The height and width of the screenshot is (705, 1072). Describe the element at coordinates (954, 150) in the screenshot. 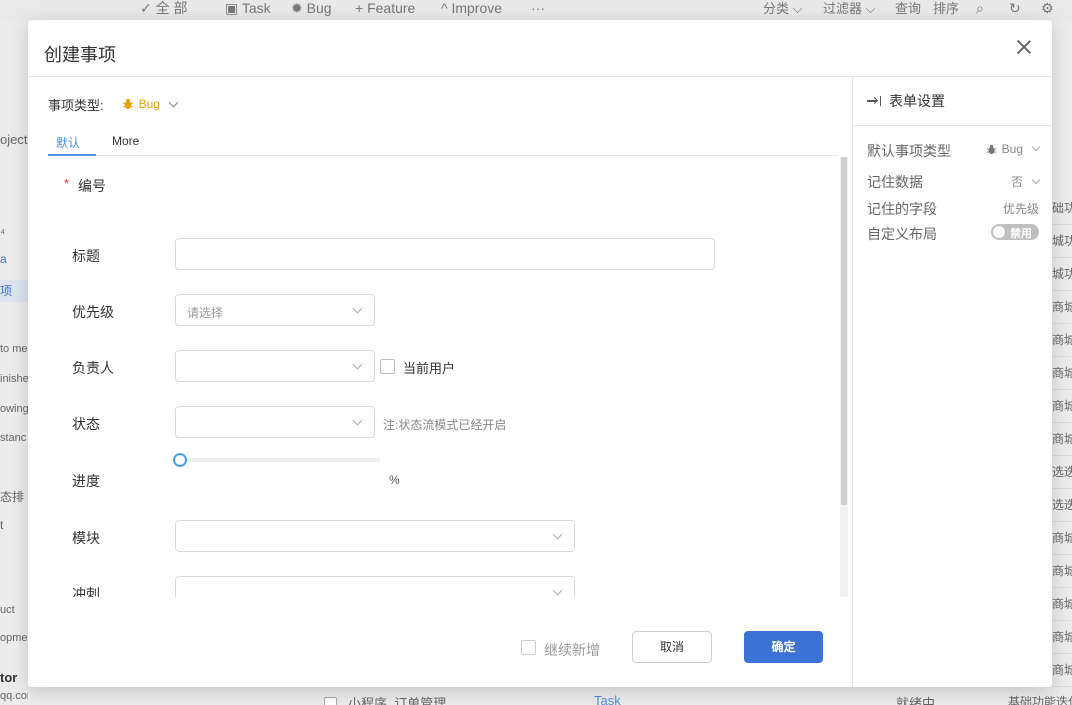

I see `setting-default-type: 默认事项类型 Bug` at that location.